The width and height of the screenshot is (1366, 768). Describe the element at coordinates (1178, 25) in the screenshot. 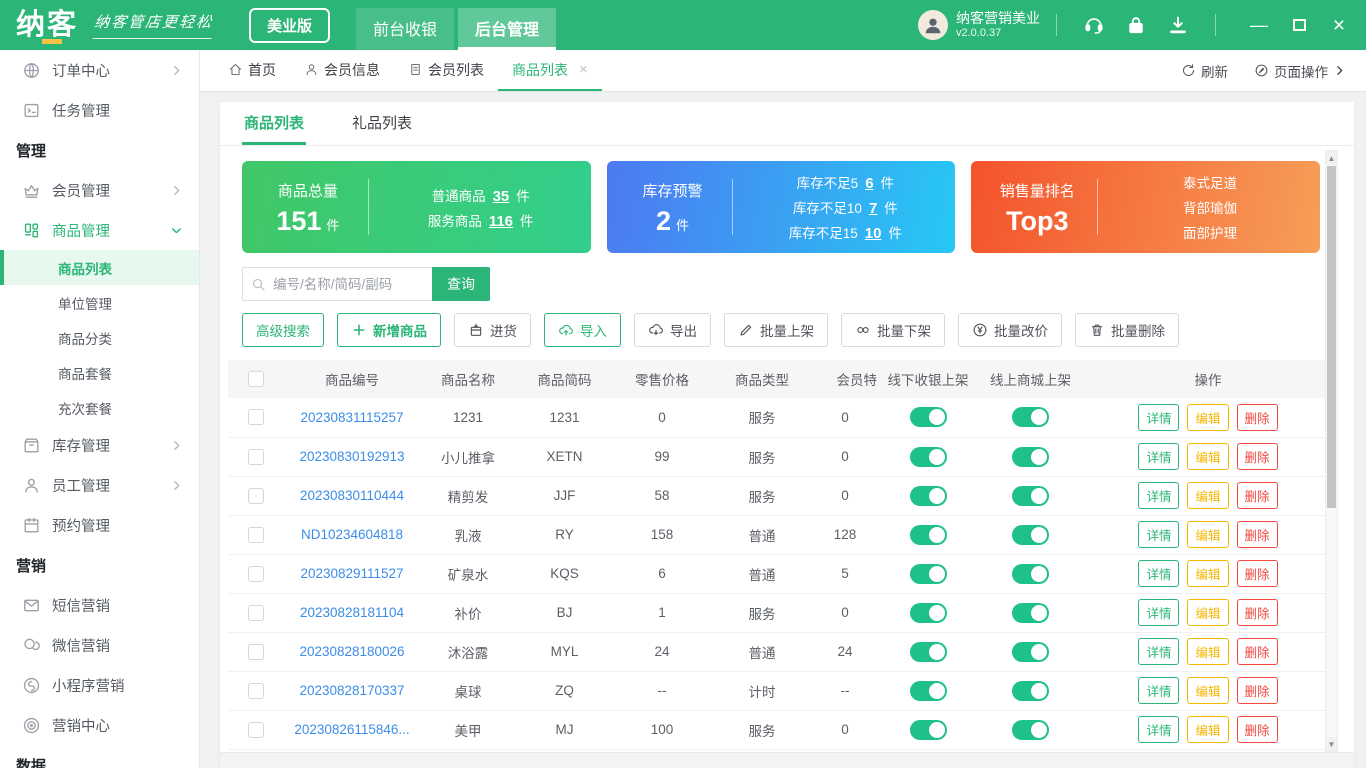

I see `download-icon` at that location.